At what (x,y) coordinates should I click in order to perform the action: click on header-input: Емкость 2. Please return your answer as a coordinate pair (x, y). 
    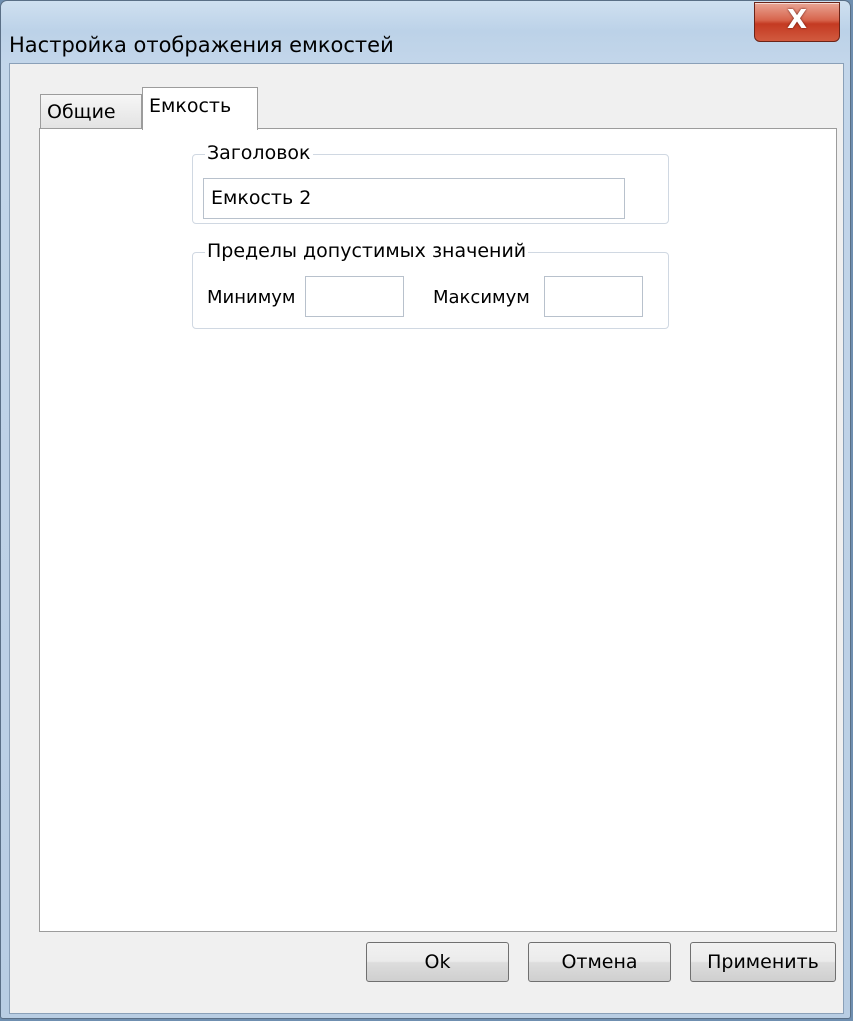
    Looking at the image, I should click on (414, 198).